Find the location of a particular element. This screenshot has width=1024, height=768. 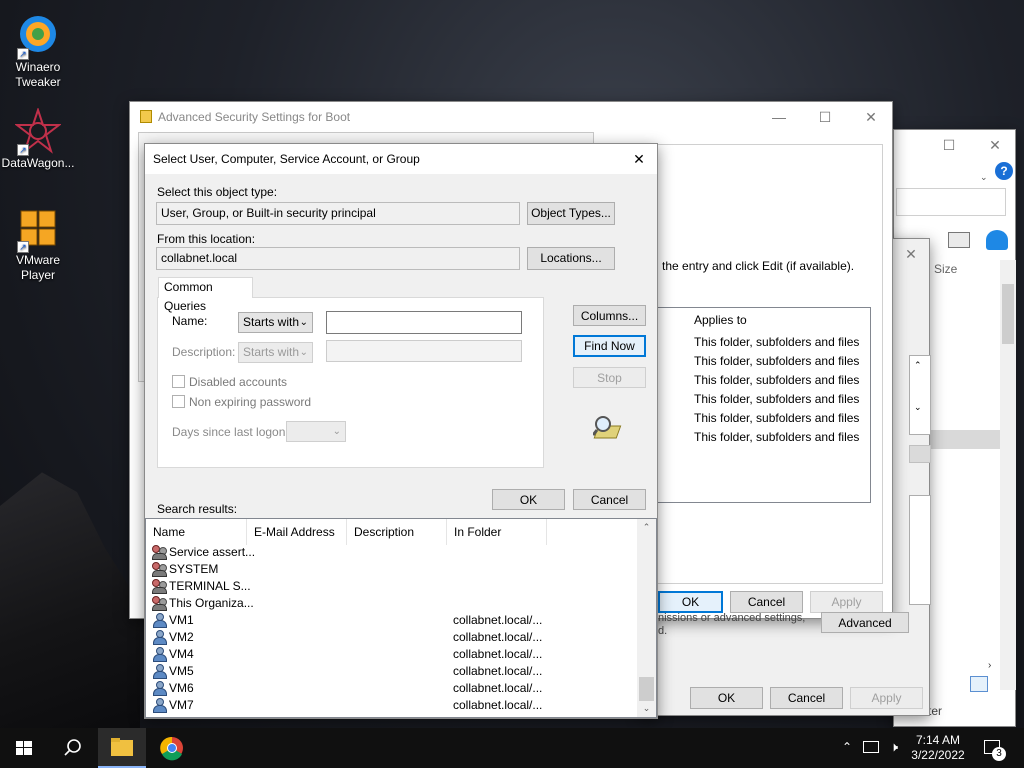

result-name: VM5 is located at coordinates (181, 671).